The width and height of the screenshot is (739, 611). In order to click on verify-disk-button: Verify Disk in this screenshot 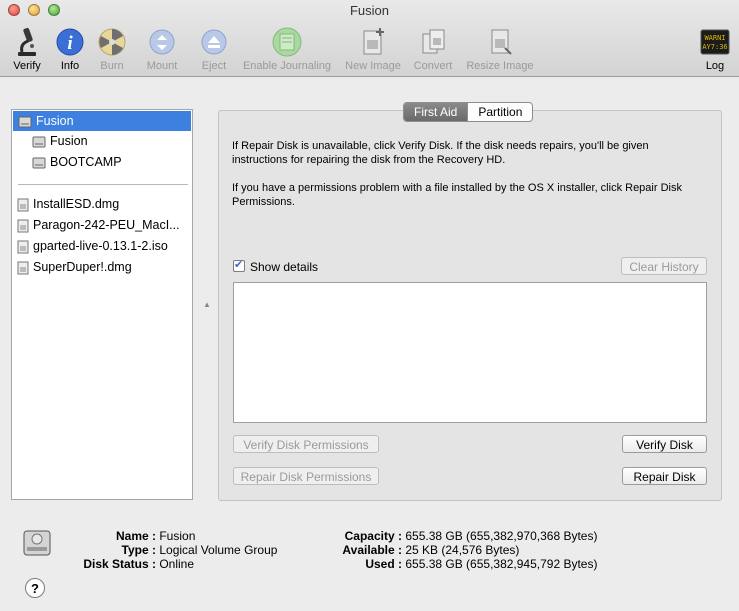, I will do `click(664, 444)`.